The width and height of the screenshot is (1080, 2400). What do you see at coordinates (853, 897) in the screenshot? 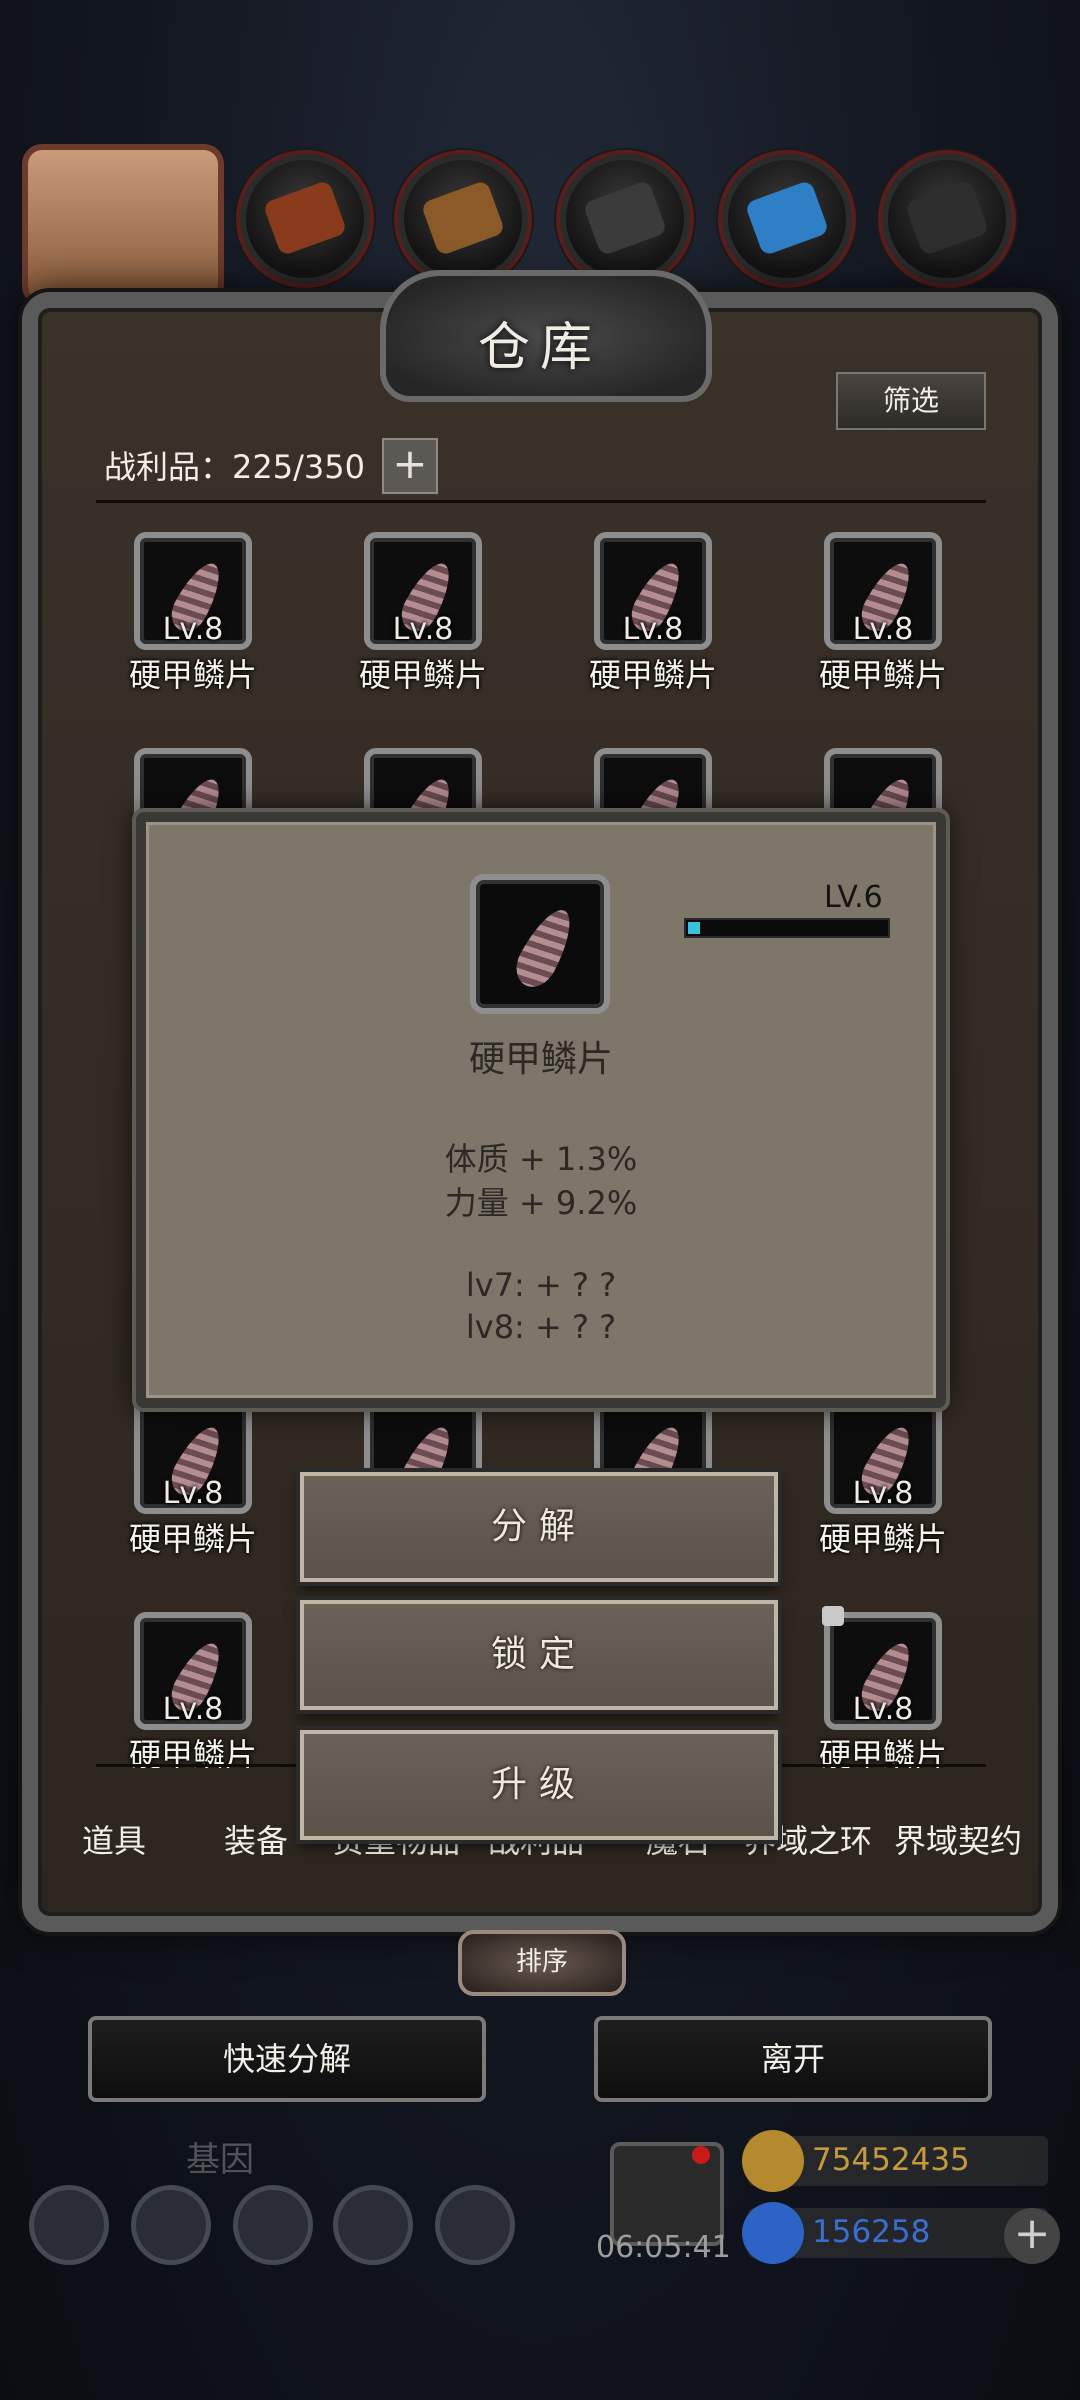
I see `tooltip-level: LV.6` at bounding box center [853, 897].